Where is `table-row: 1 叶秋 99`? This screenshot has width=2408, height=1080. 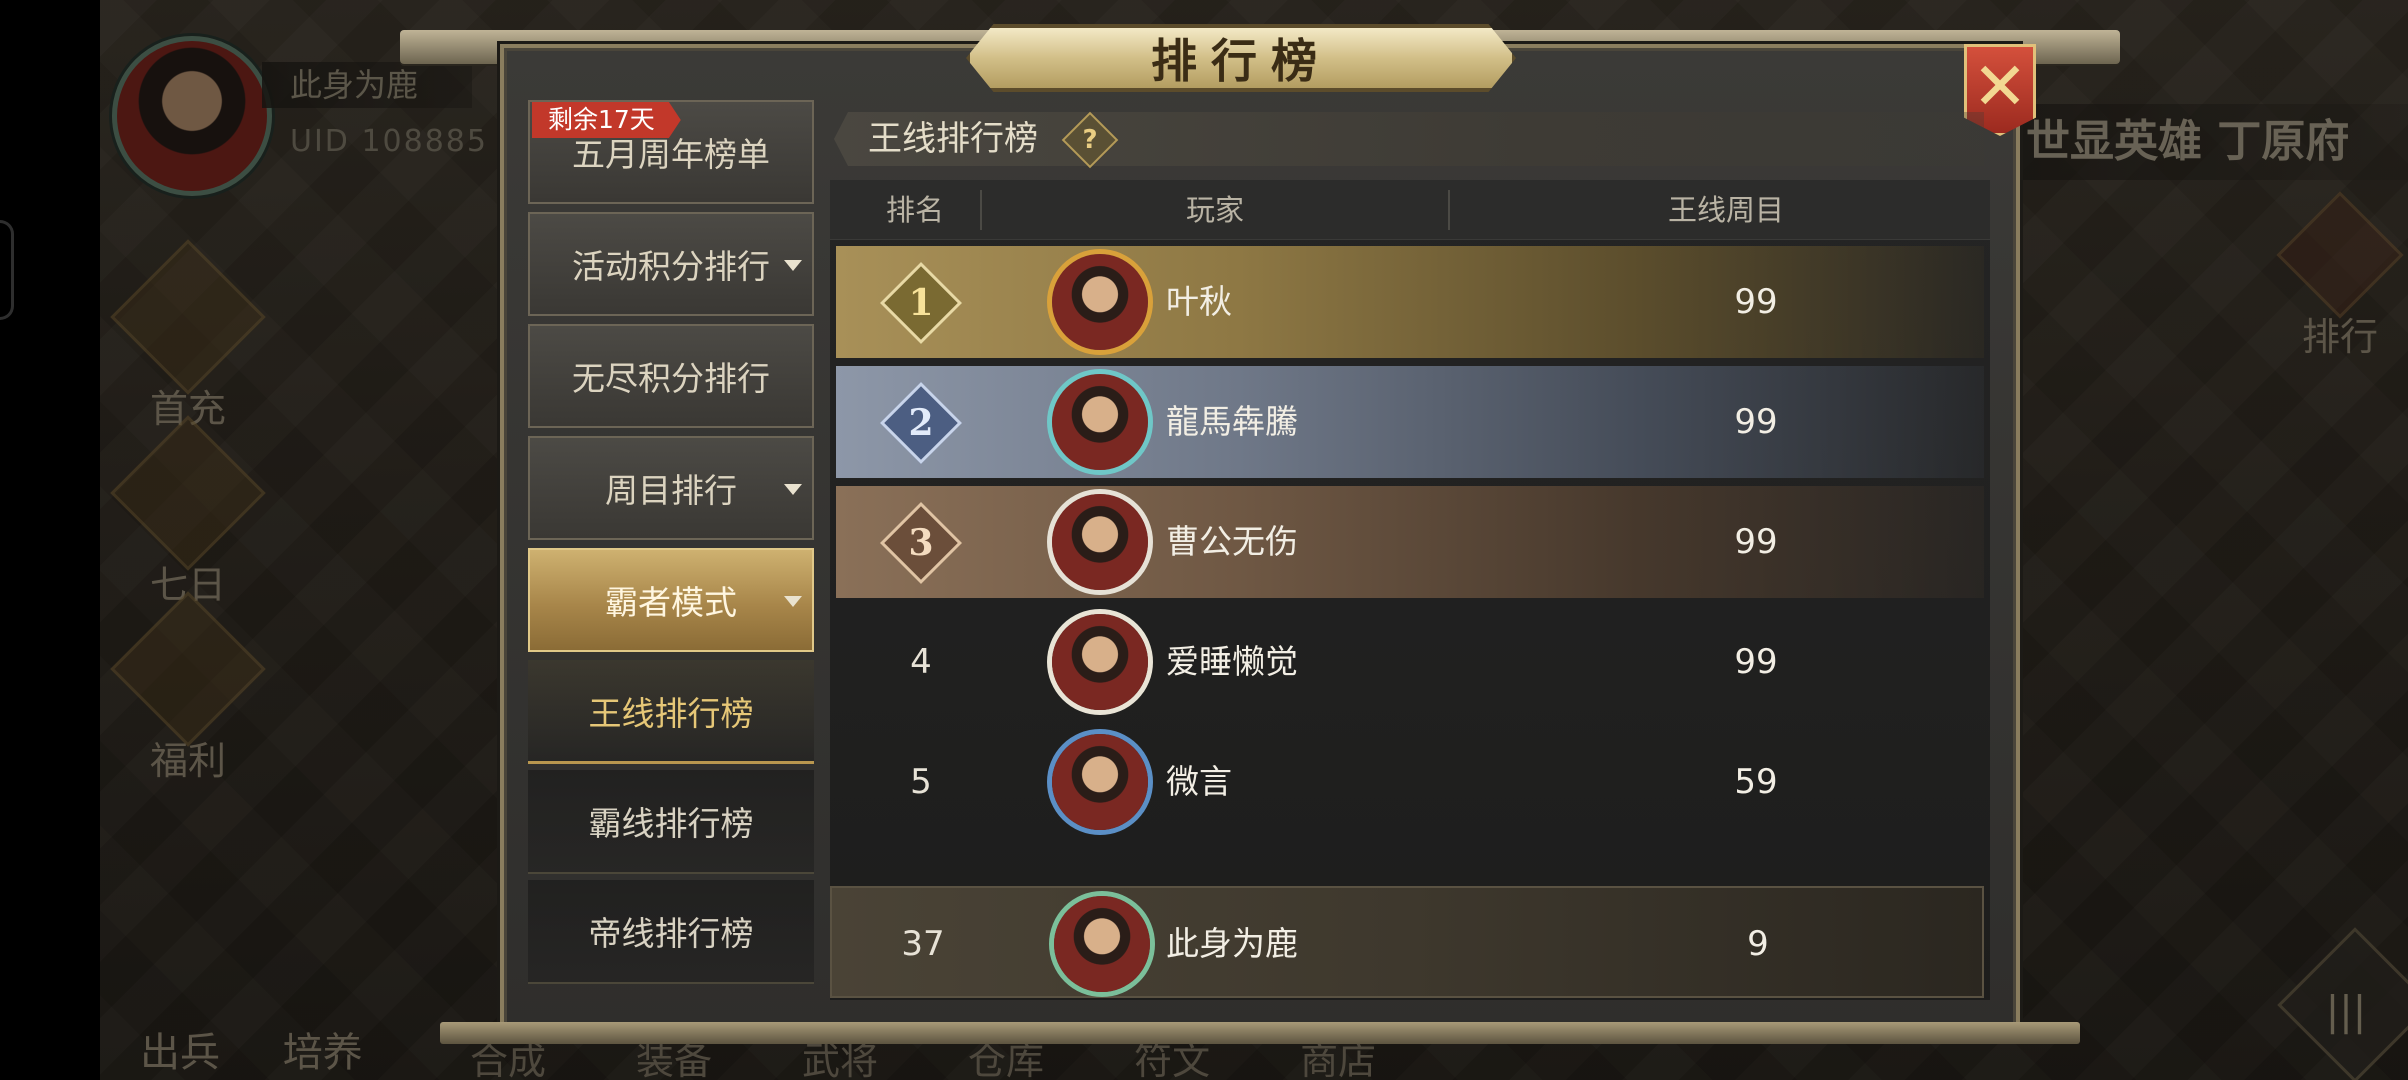 table-row: 1 叶秋 99 is located at coordinates (1410, 302).